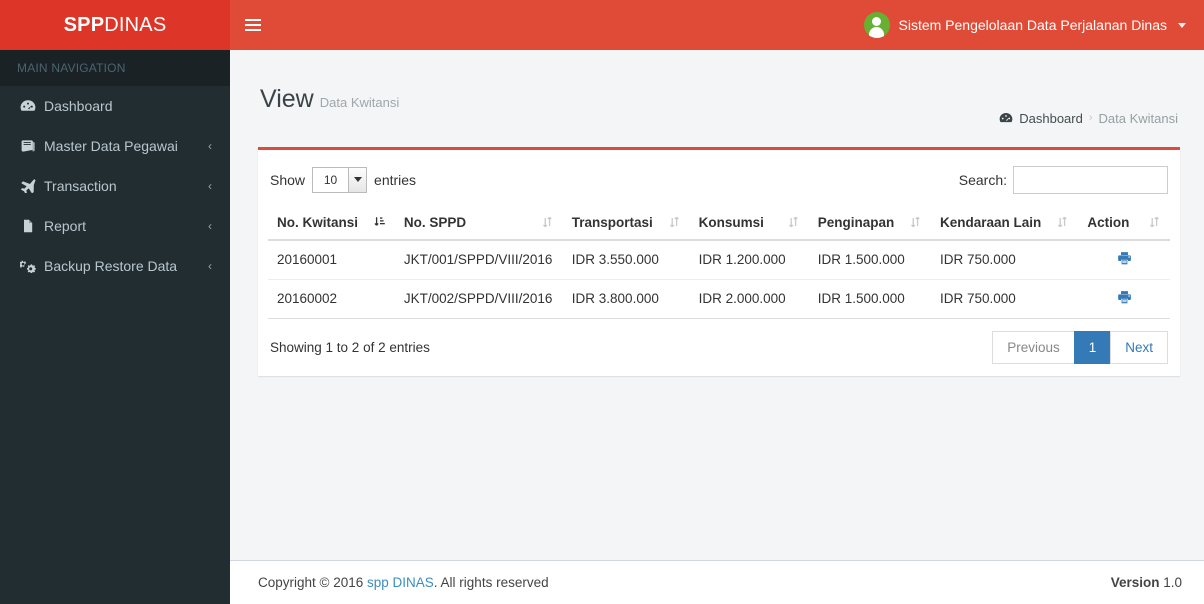  Describe the element at coordinates (331, 299) in the screenshot. I see `cell-no-kwitansi: 20160002` at that location.